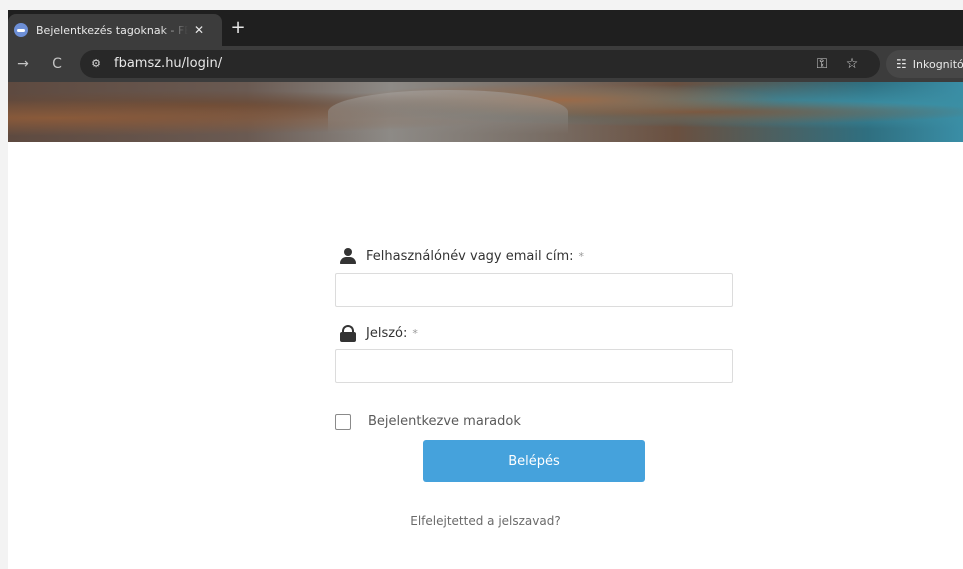  I want to click on header-banner-image, so click(485, 112).